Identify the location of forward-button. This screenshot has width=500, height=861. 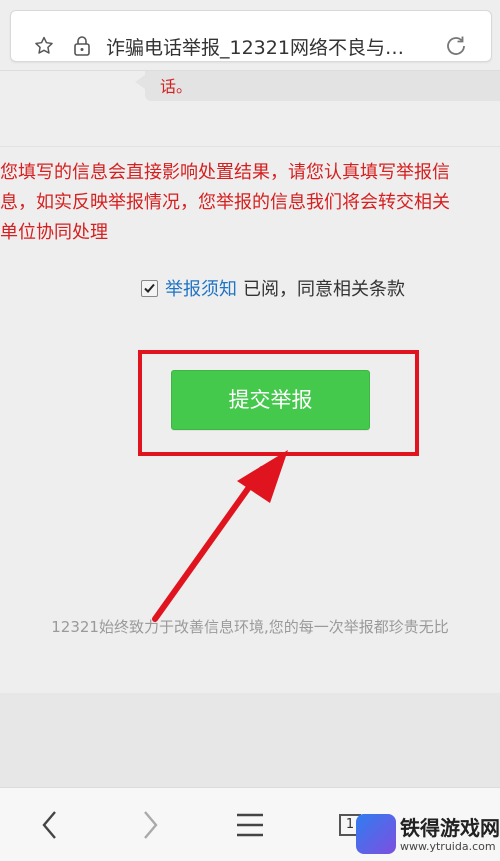
(150, 824).